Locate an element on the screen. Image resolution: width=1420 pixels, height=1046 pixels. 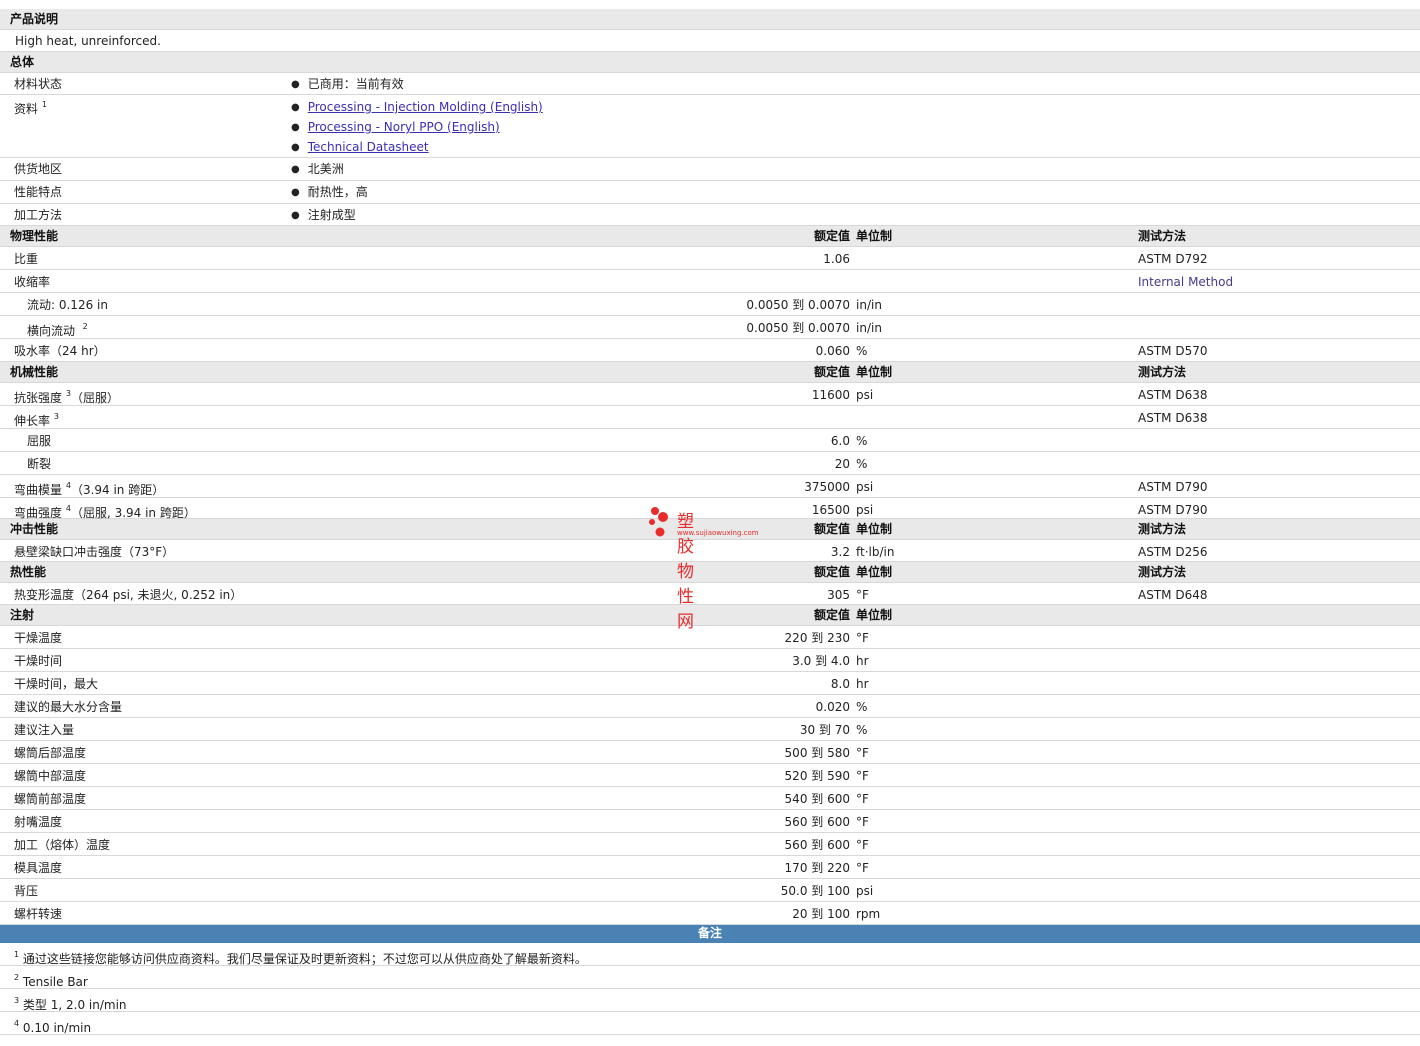
notes-header: 备注 is located at coordinates (710, 934).